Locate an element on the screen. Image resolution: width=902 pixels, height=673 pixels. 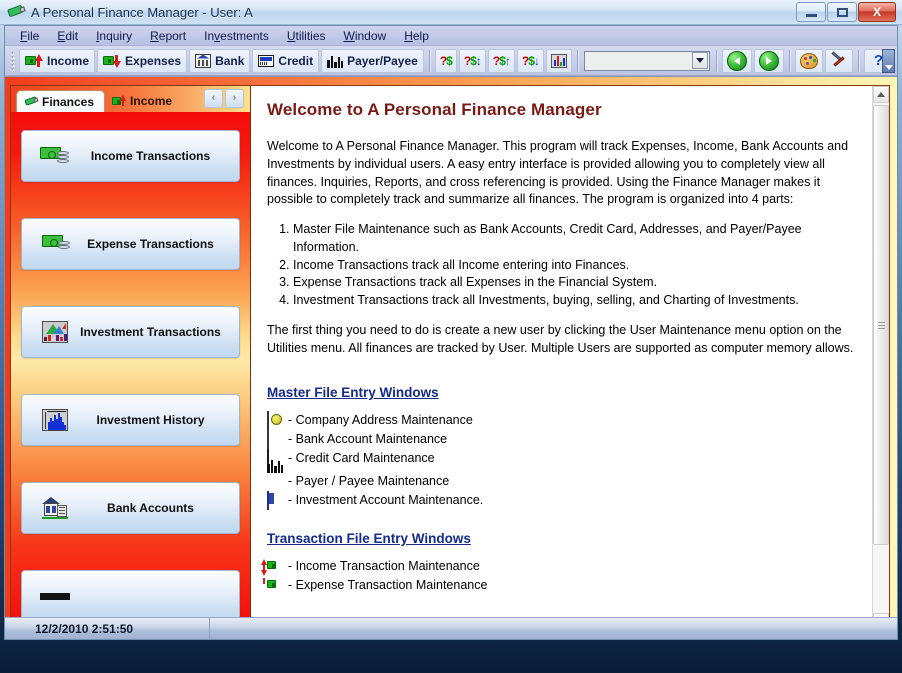
nav-button-partial is located at coordinates (130, 593).